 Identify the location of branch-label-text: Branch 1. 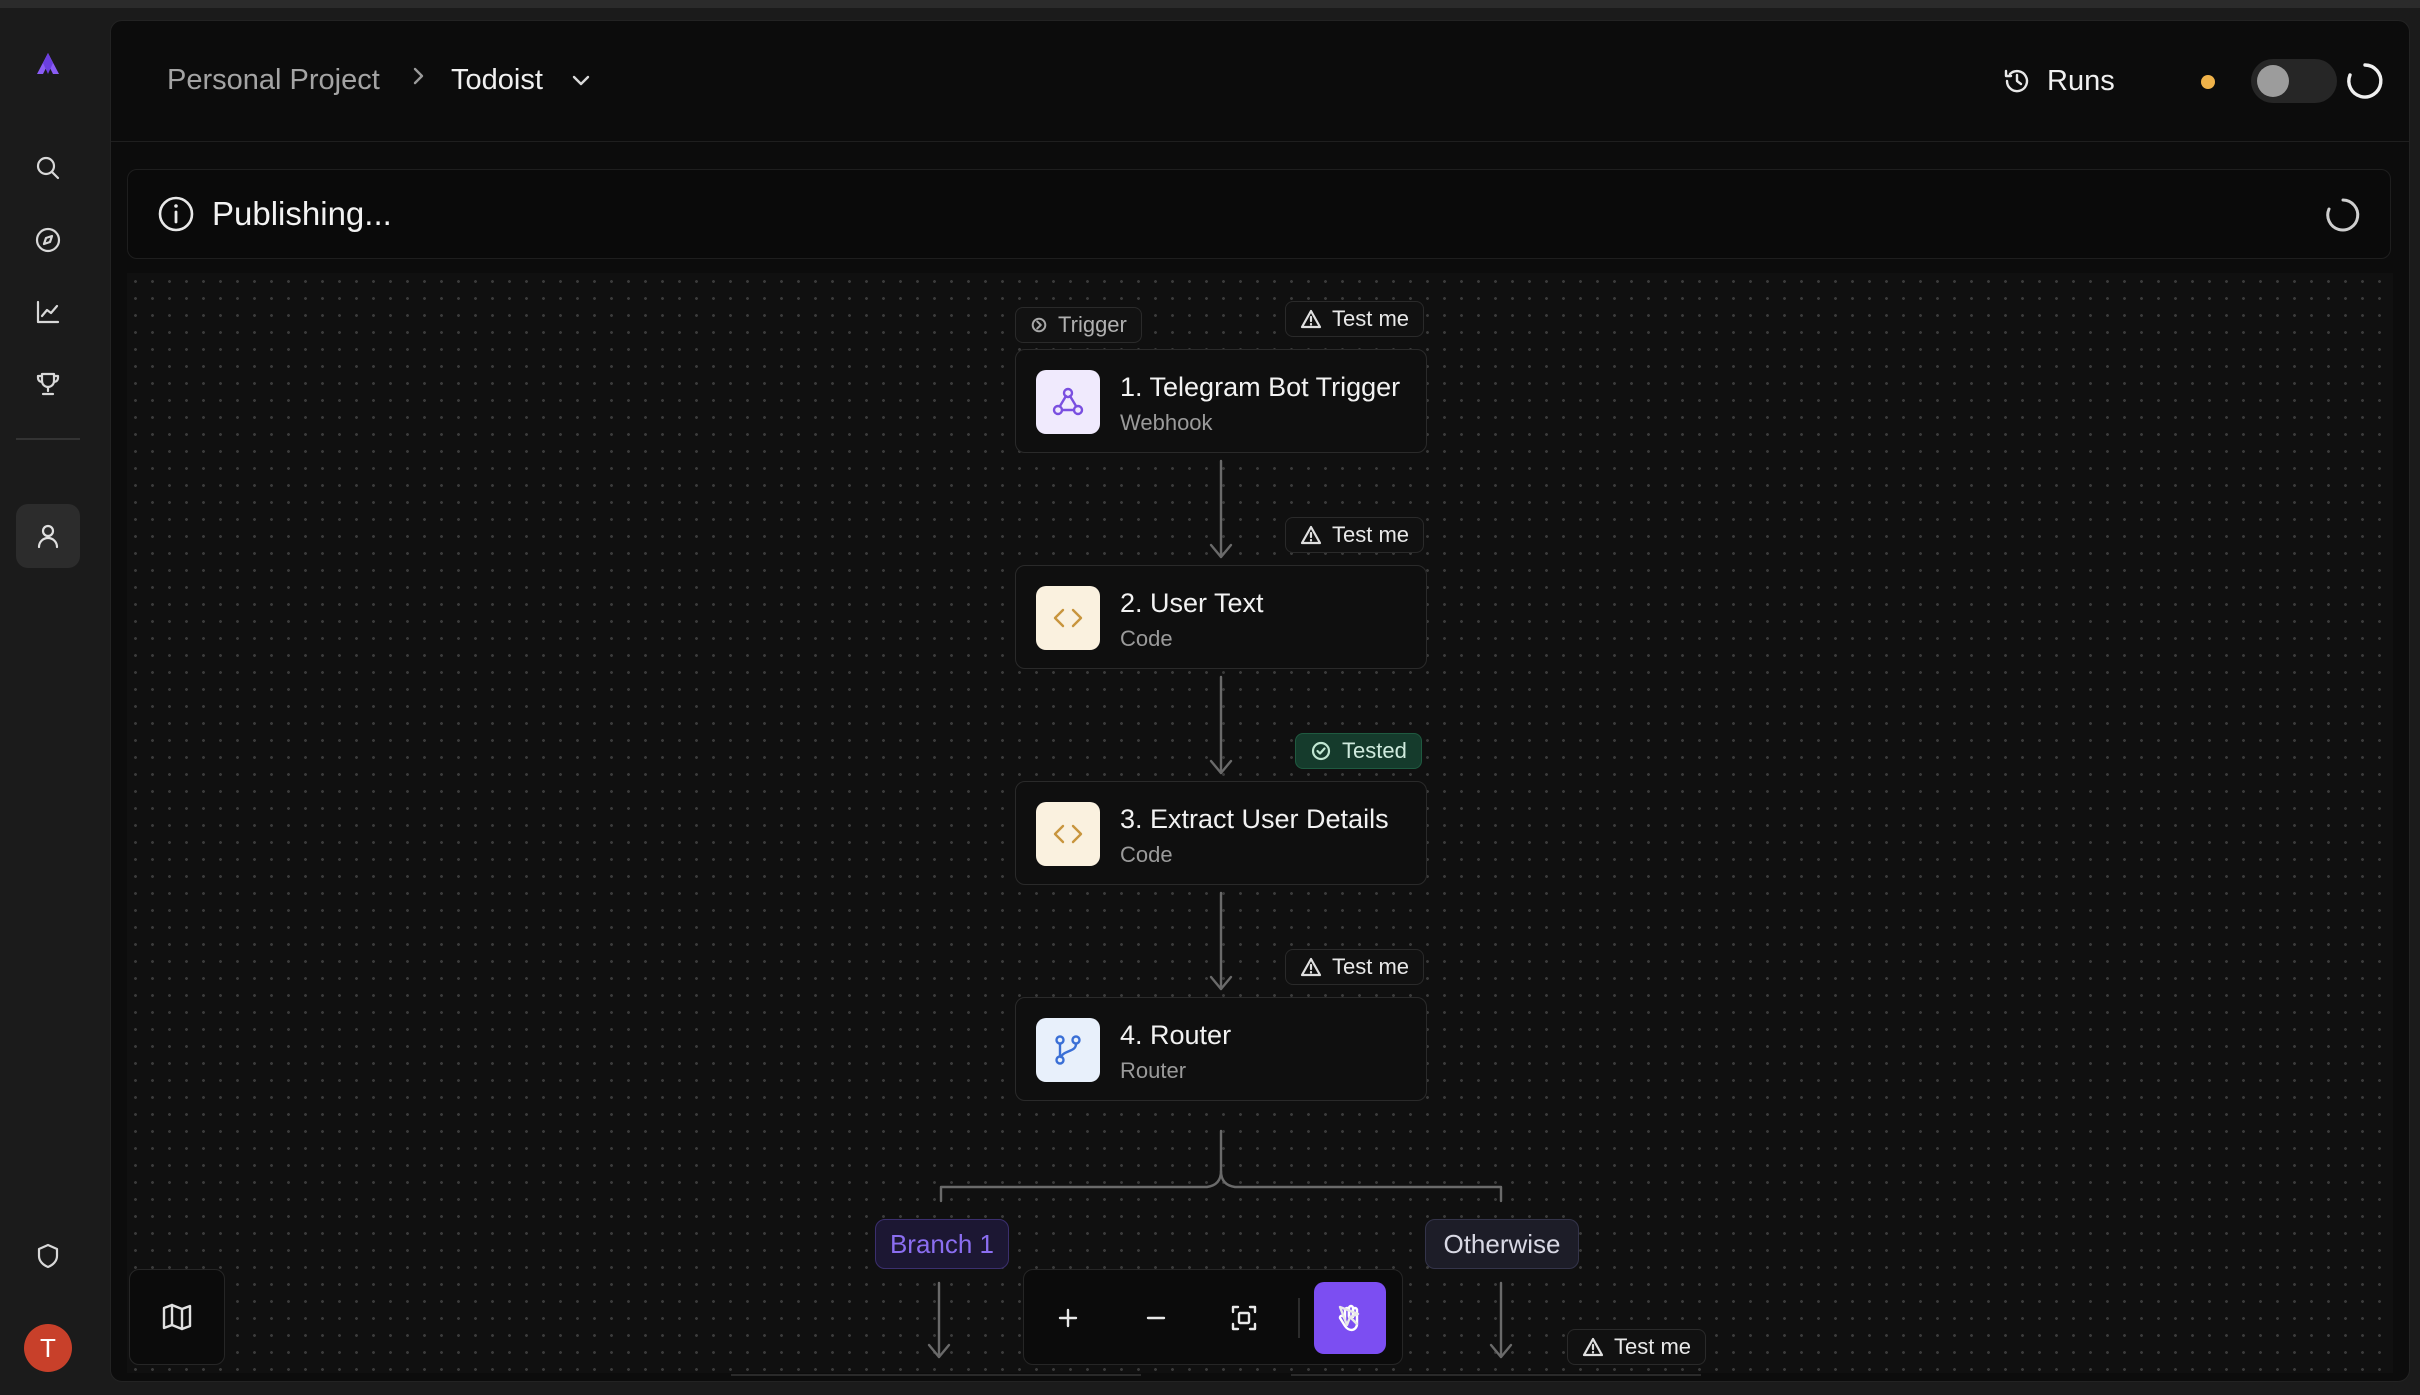
(942, 1243).